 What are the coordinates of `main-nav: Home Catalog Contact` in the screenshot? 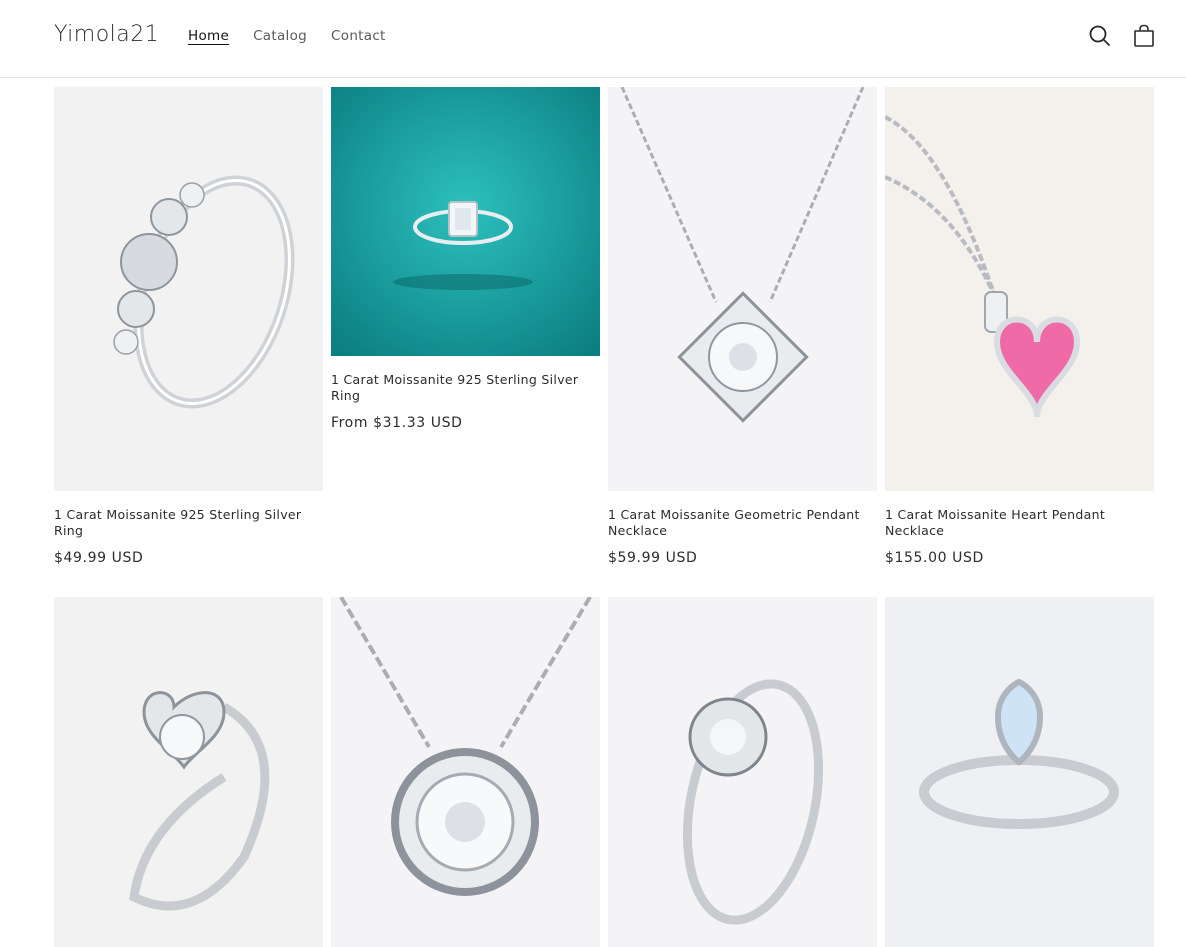 It's located at (287, 36).